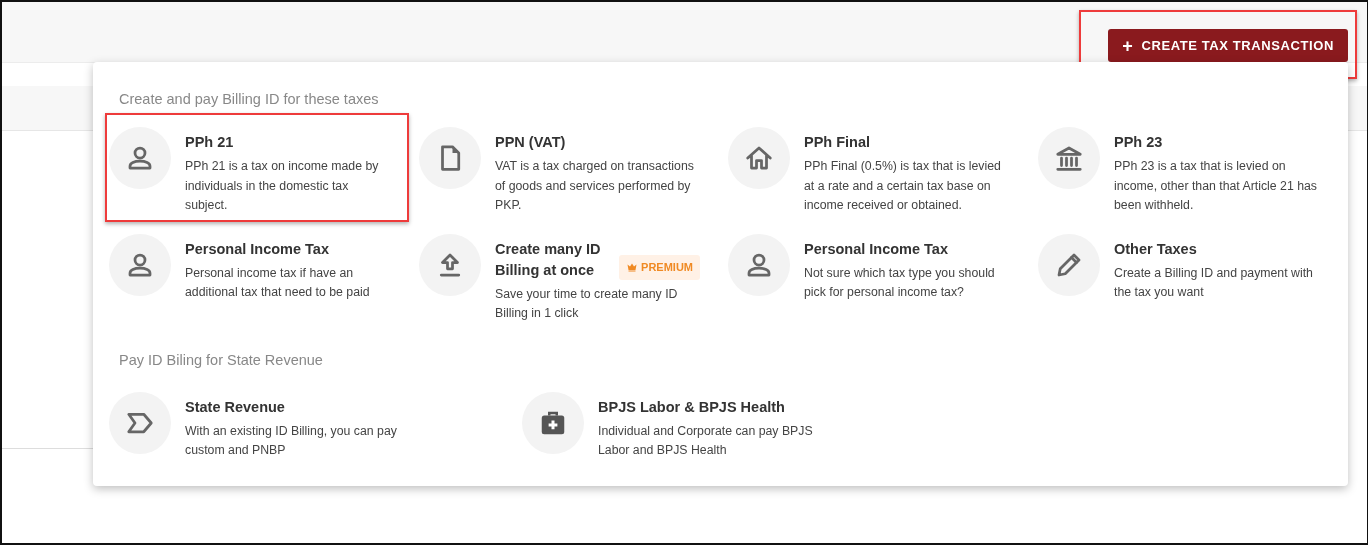  I want to click on section-heading: Pay ID Biling for State Revenue, so click(221, 359).